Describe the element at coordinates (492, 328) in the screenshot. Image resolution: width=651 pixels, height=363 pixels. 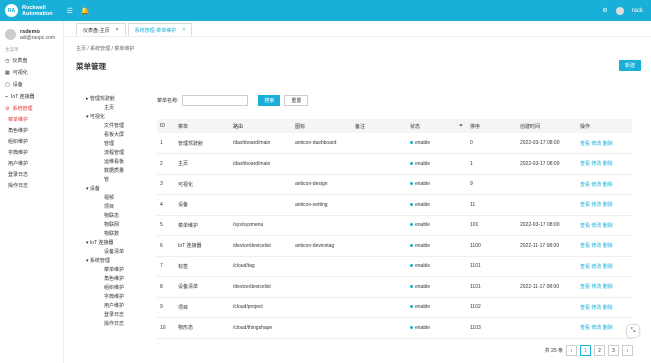
I see `cell-sort: 1103` at that location.